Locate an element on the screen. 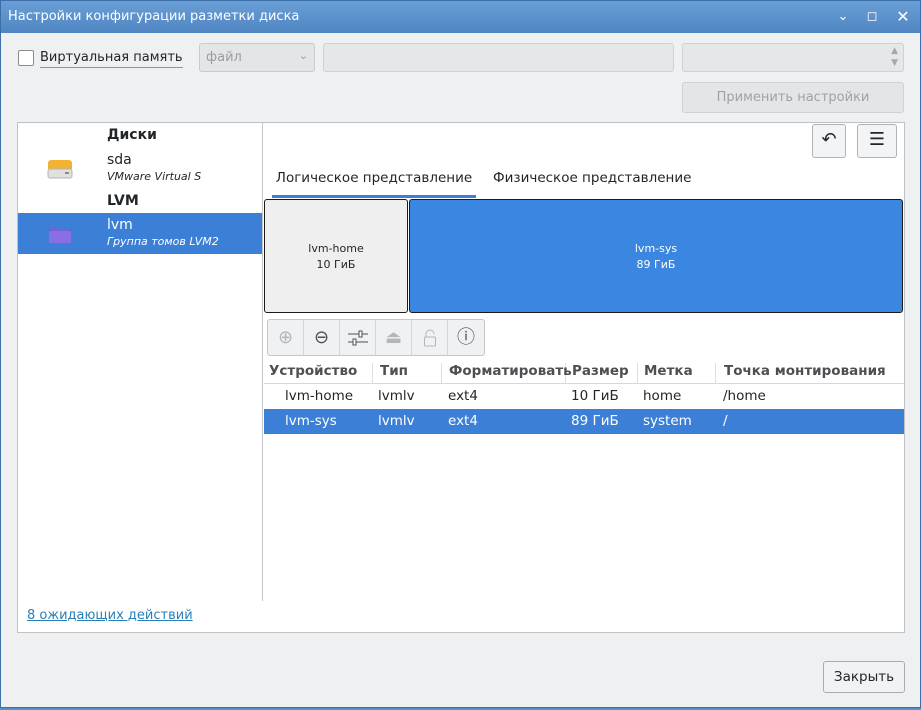 The width and height of the screenshot is (921, 710). virtual-memory-checkbox is located at coordinates (26, 58).